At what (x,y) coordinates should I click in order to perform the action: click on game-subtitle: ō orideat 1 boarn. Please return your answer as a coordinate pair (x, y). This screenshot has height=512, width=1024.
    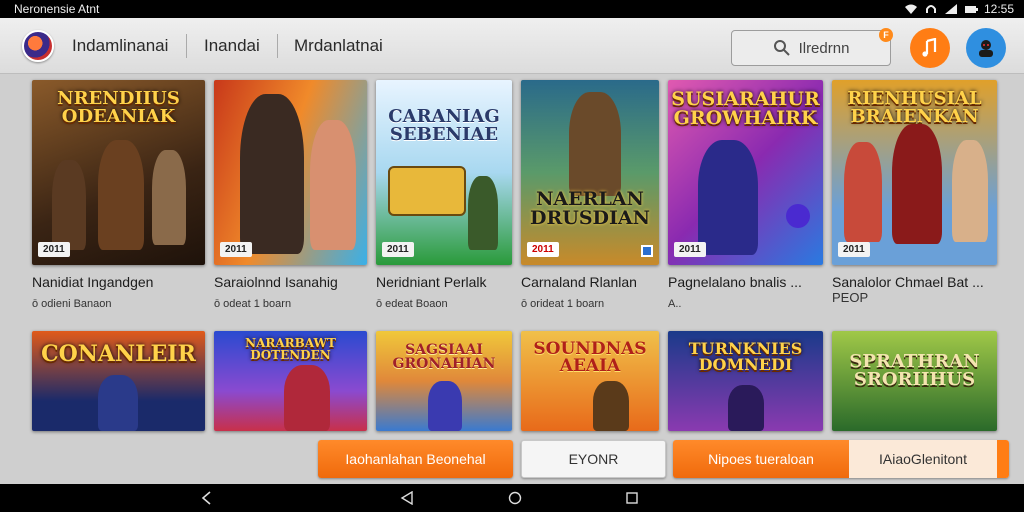
    Looking at the image, I should click on (563, 304).